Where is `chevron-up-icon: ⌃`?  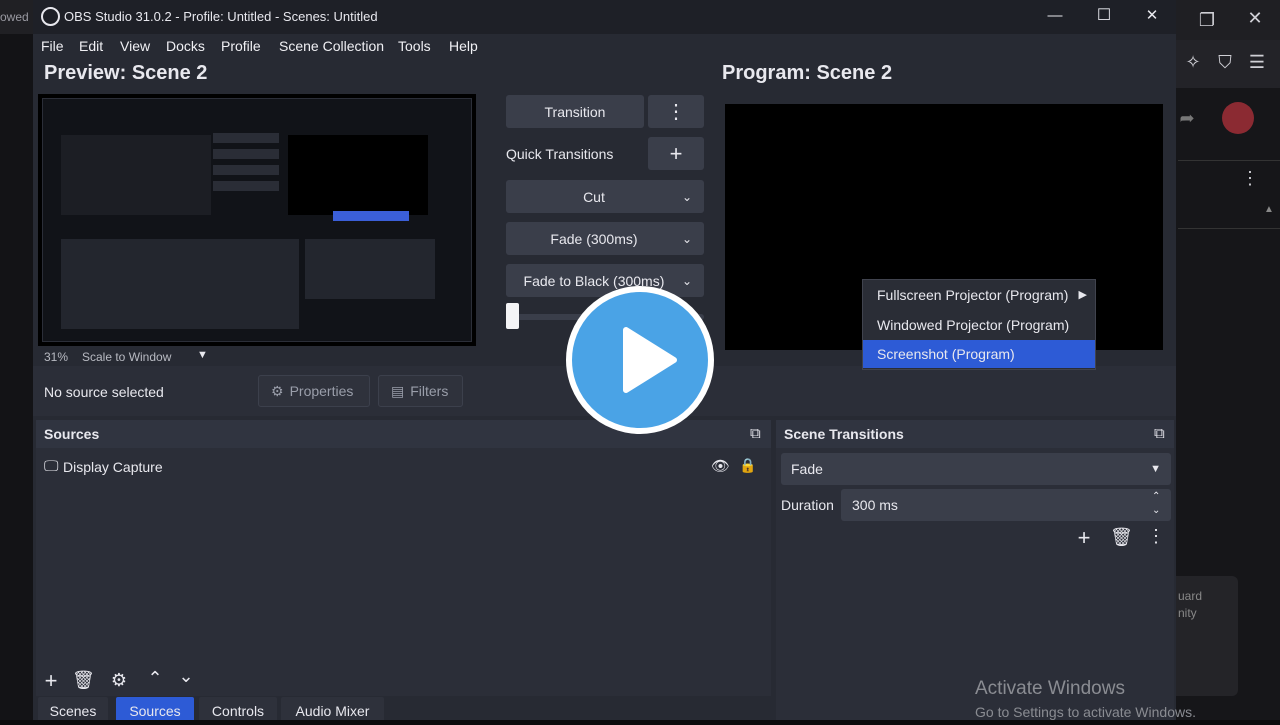
chevron-up-icon: ⌃ is located at coordinates (155, 678).